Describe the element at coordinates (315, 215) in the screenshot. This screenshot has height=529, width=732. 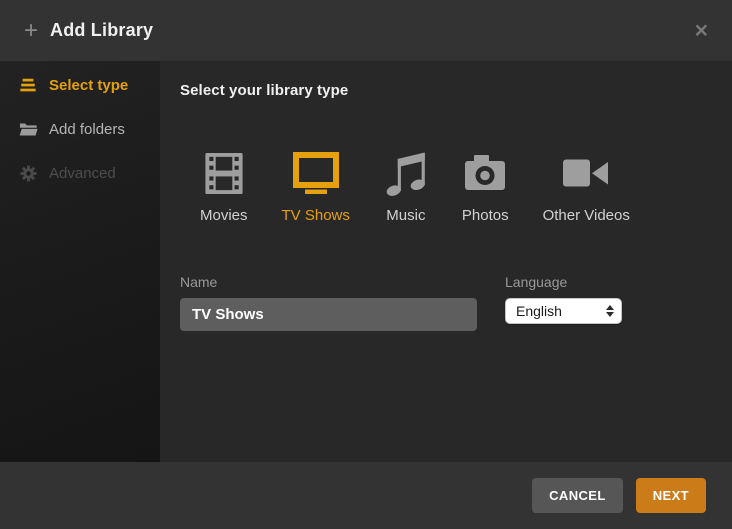
I see `library-type-label: TV Shows` at that location.